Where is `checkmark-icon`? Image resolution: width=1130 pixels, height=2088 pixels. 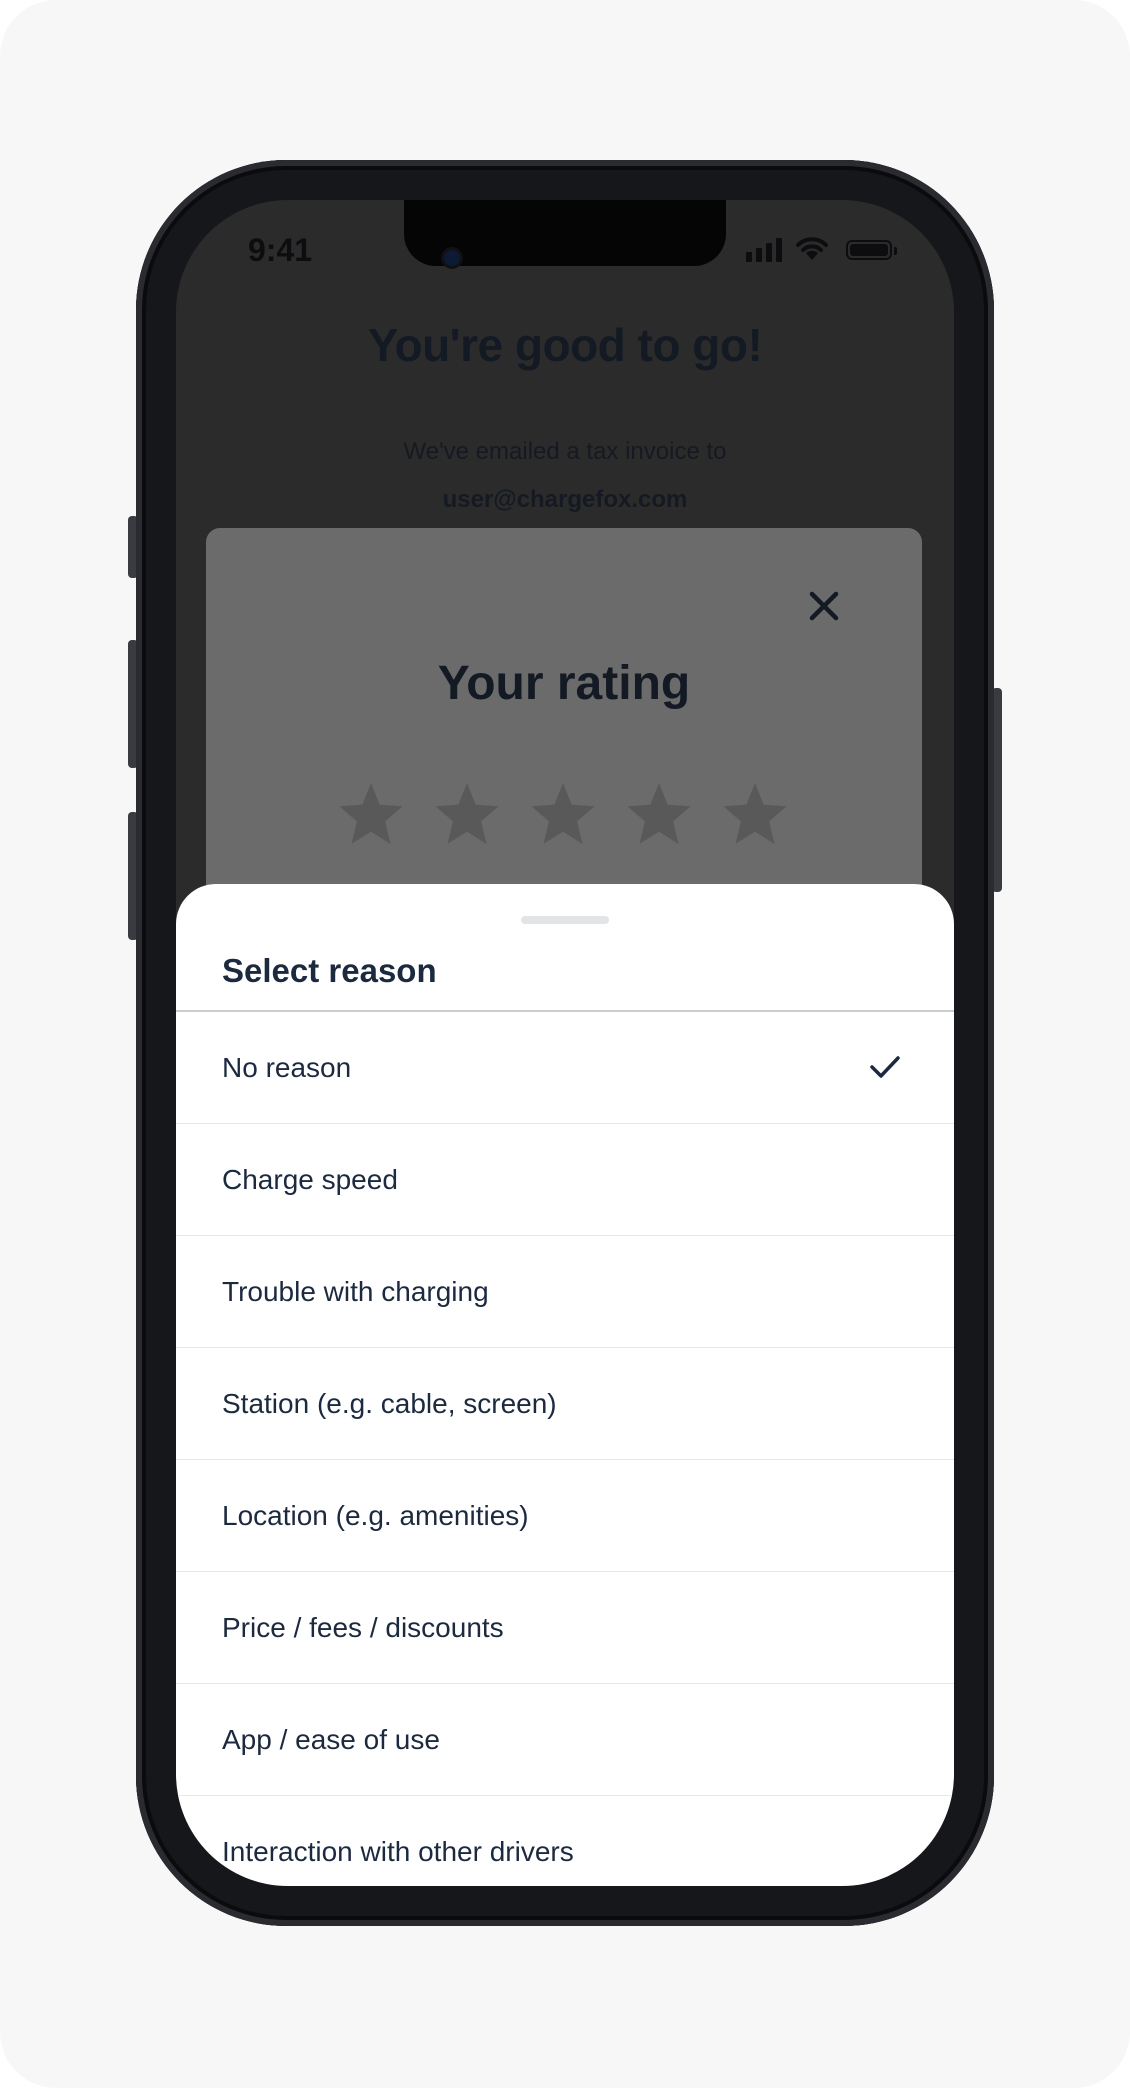 checkmark-icon is located at coordinates (885, 1067).